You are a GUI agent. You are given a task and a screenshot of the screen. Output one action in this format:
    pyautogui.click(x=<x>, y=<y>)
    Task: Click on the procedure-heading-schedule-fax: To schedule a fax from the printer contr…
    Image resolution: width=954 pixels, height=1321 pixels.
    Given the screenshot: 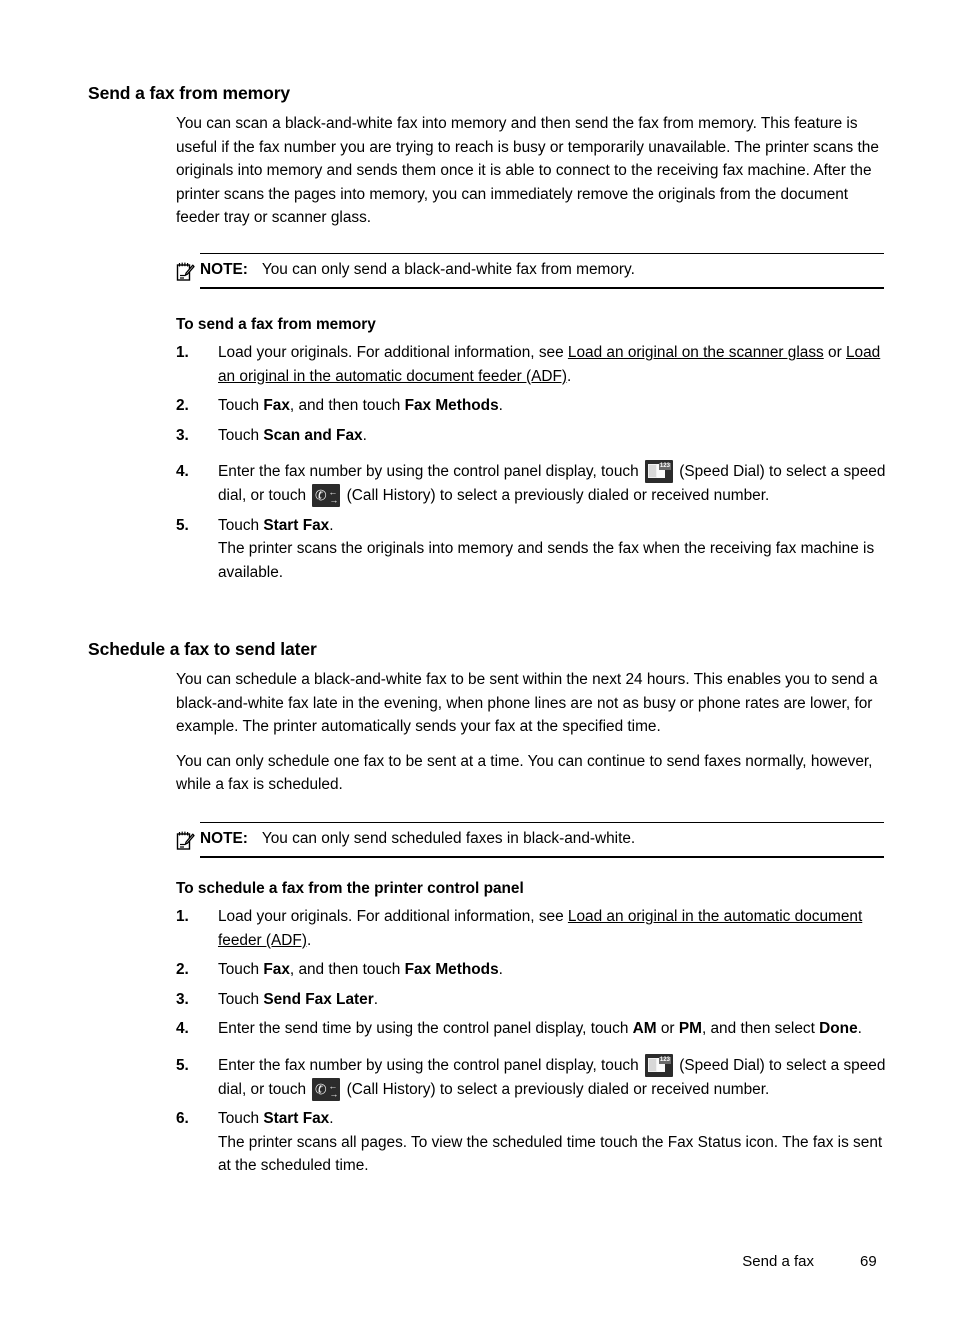 What is the action you would take?
    pyautogui.click(x=350, y=888)
    